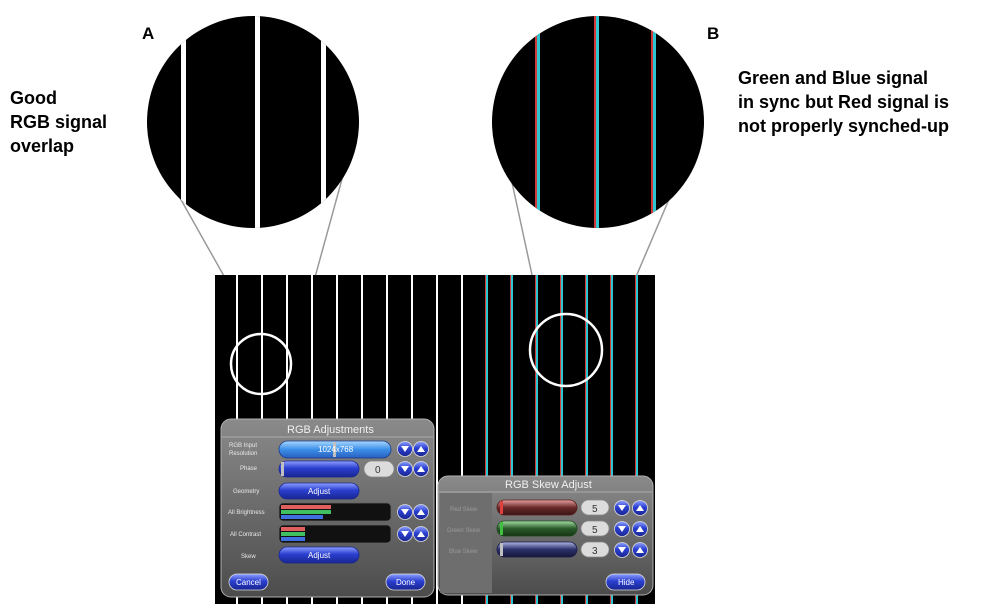 This screenshot has width=995, height=604. I want to click on hide-label: Hide, so click(626, 582).